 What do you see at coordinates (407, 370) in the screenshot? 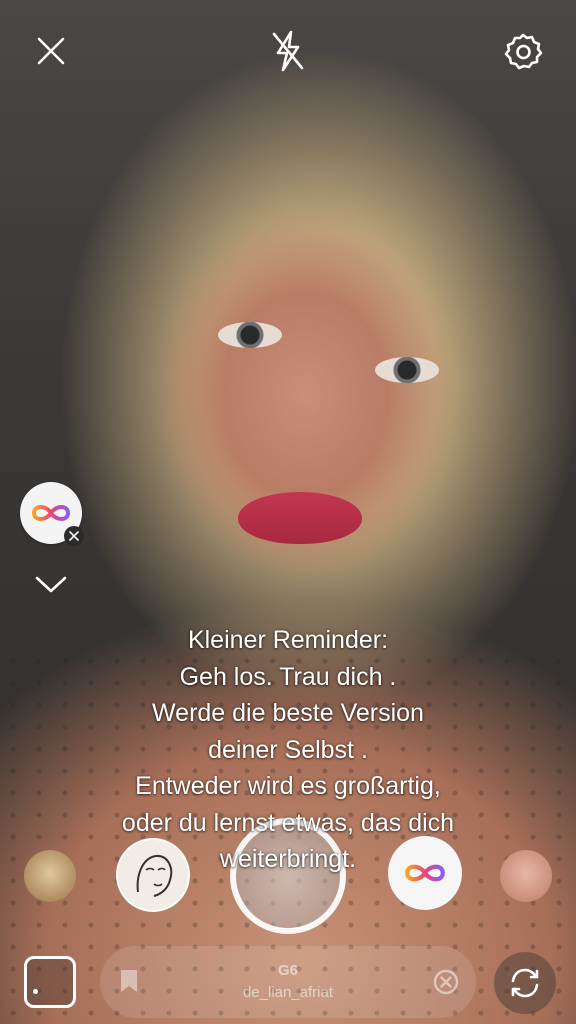
I see `face-right-eye` at bounding box center [407, 370].